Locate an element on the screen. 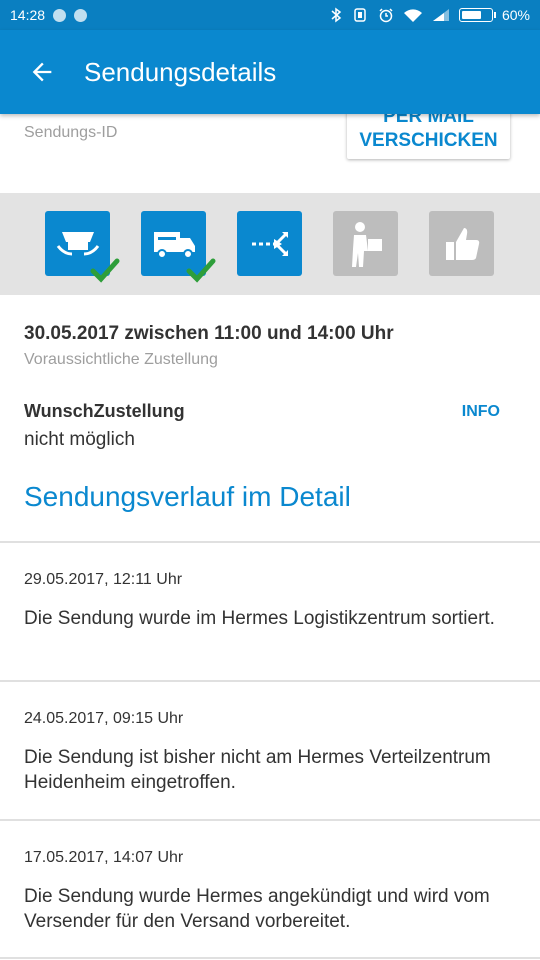 The width and height of the screenshot is (540, 960). wifi-icon is located at coordinates (412, 15).